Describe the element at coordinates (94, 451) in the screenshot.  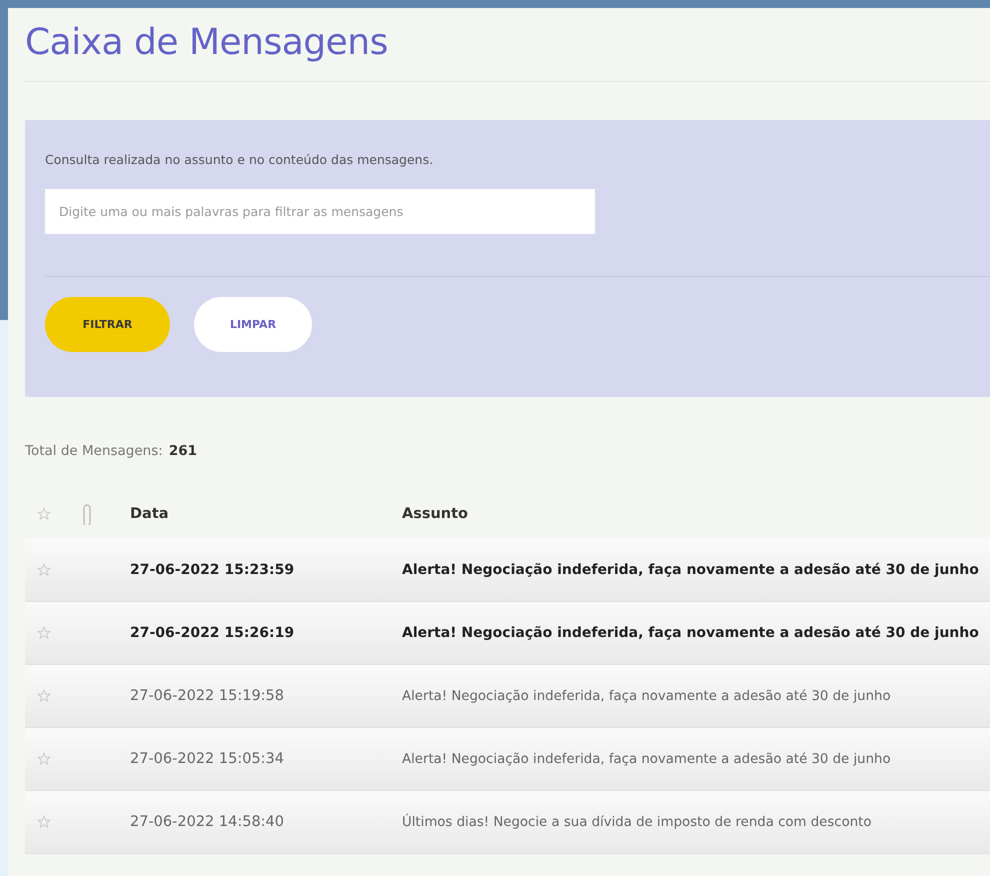
I see `total-label: Total de Mensagens:` at that location.